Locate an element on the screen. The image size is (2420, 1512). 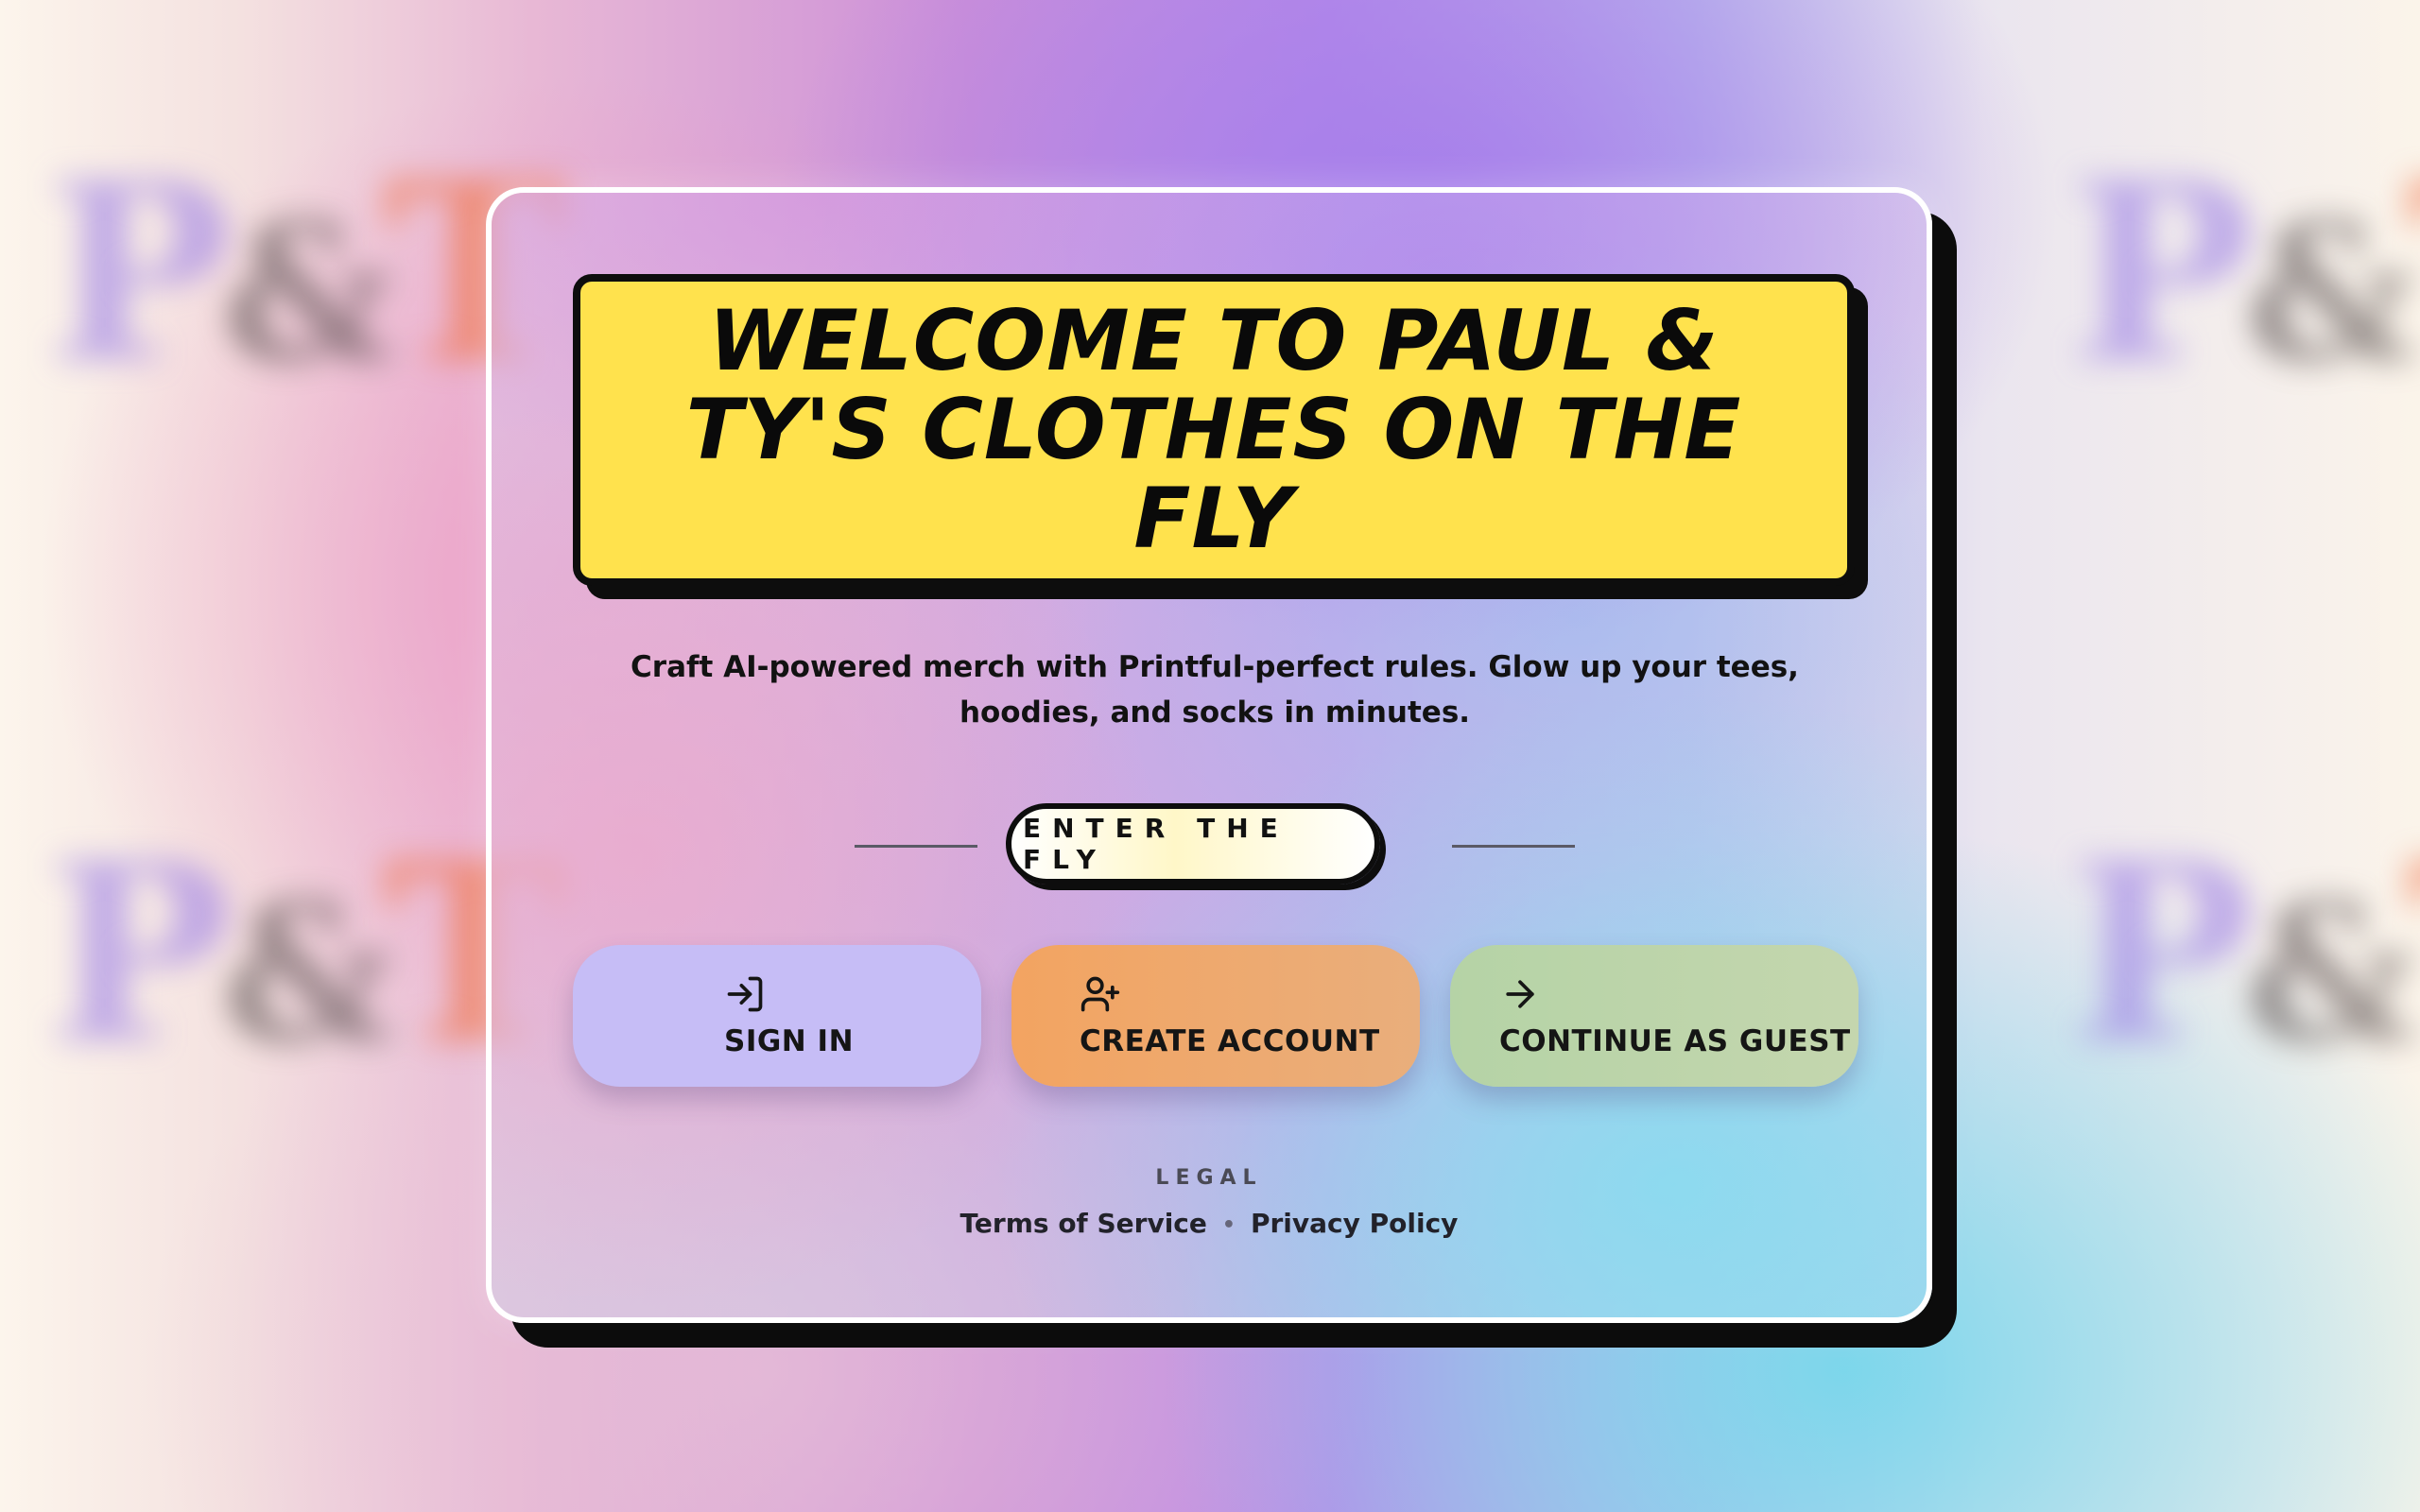
user-plus-icon is located at coordinates (1100, 994).